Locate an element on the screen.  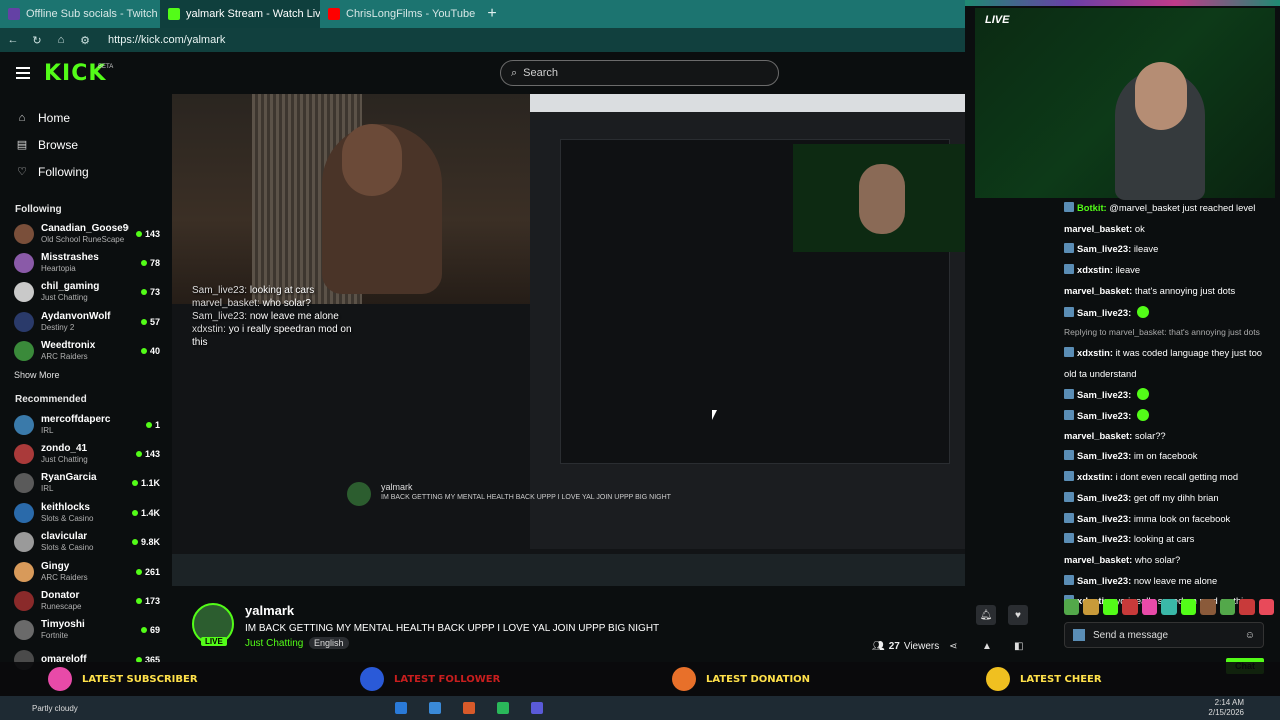
refresh-icon: ↻ is located at coordinates (37, 40).